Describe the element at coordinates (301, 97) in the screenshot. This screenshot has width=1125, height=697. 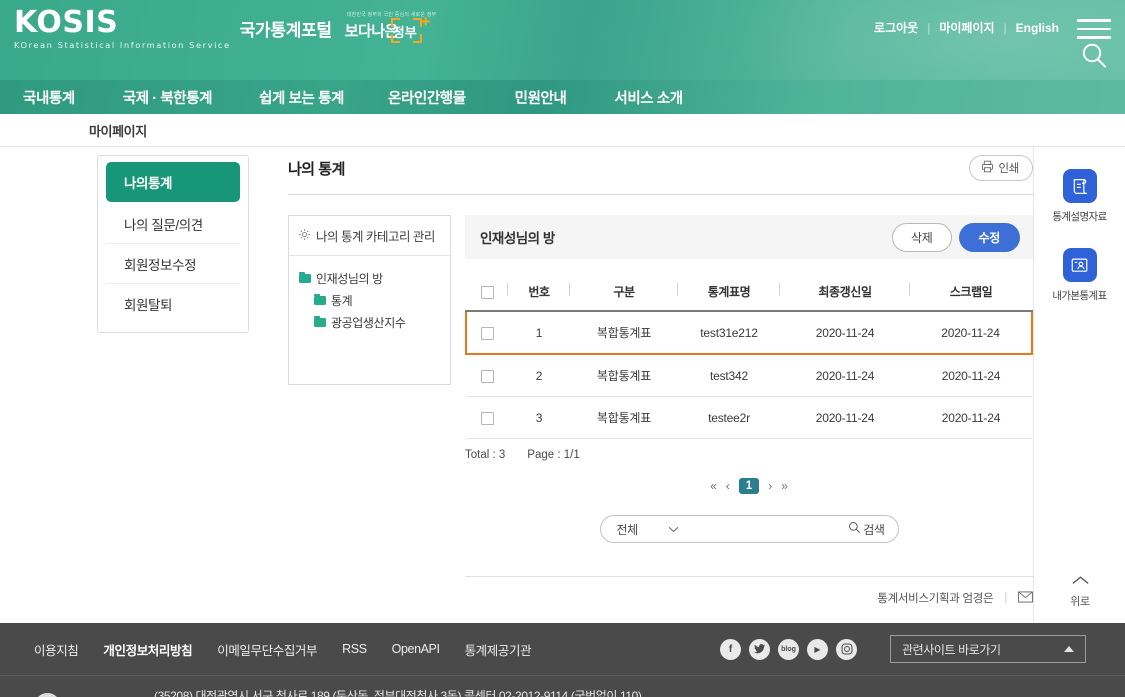
I see `nav-item-easy-stats: 쉽게 보는 통계` at that location.